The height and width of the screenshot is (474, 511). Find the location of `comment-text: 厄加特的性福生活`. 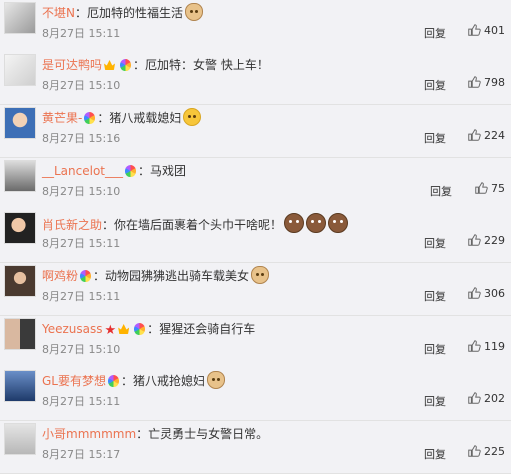

comment-text: 厄加特的性福生活 is located at coordinates (135, 13).